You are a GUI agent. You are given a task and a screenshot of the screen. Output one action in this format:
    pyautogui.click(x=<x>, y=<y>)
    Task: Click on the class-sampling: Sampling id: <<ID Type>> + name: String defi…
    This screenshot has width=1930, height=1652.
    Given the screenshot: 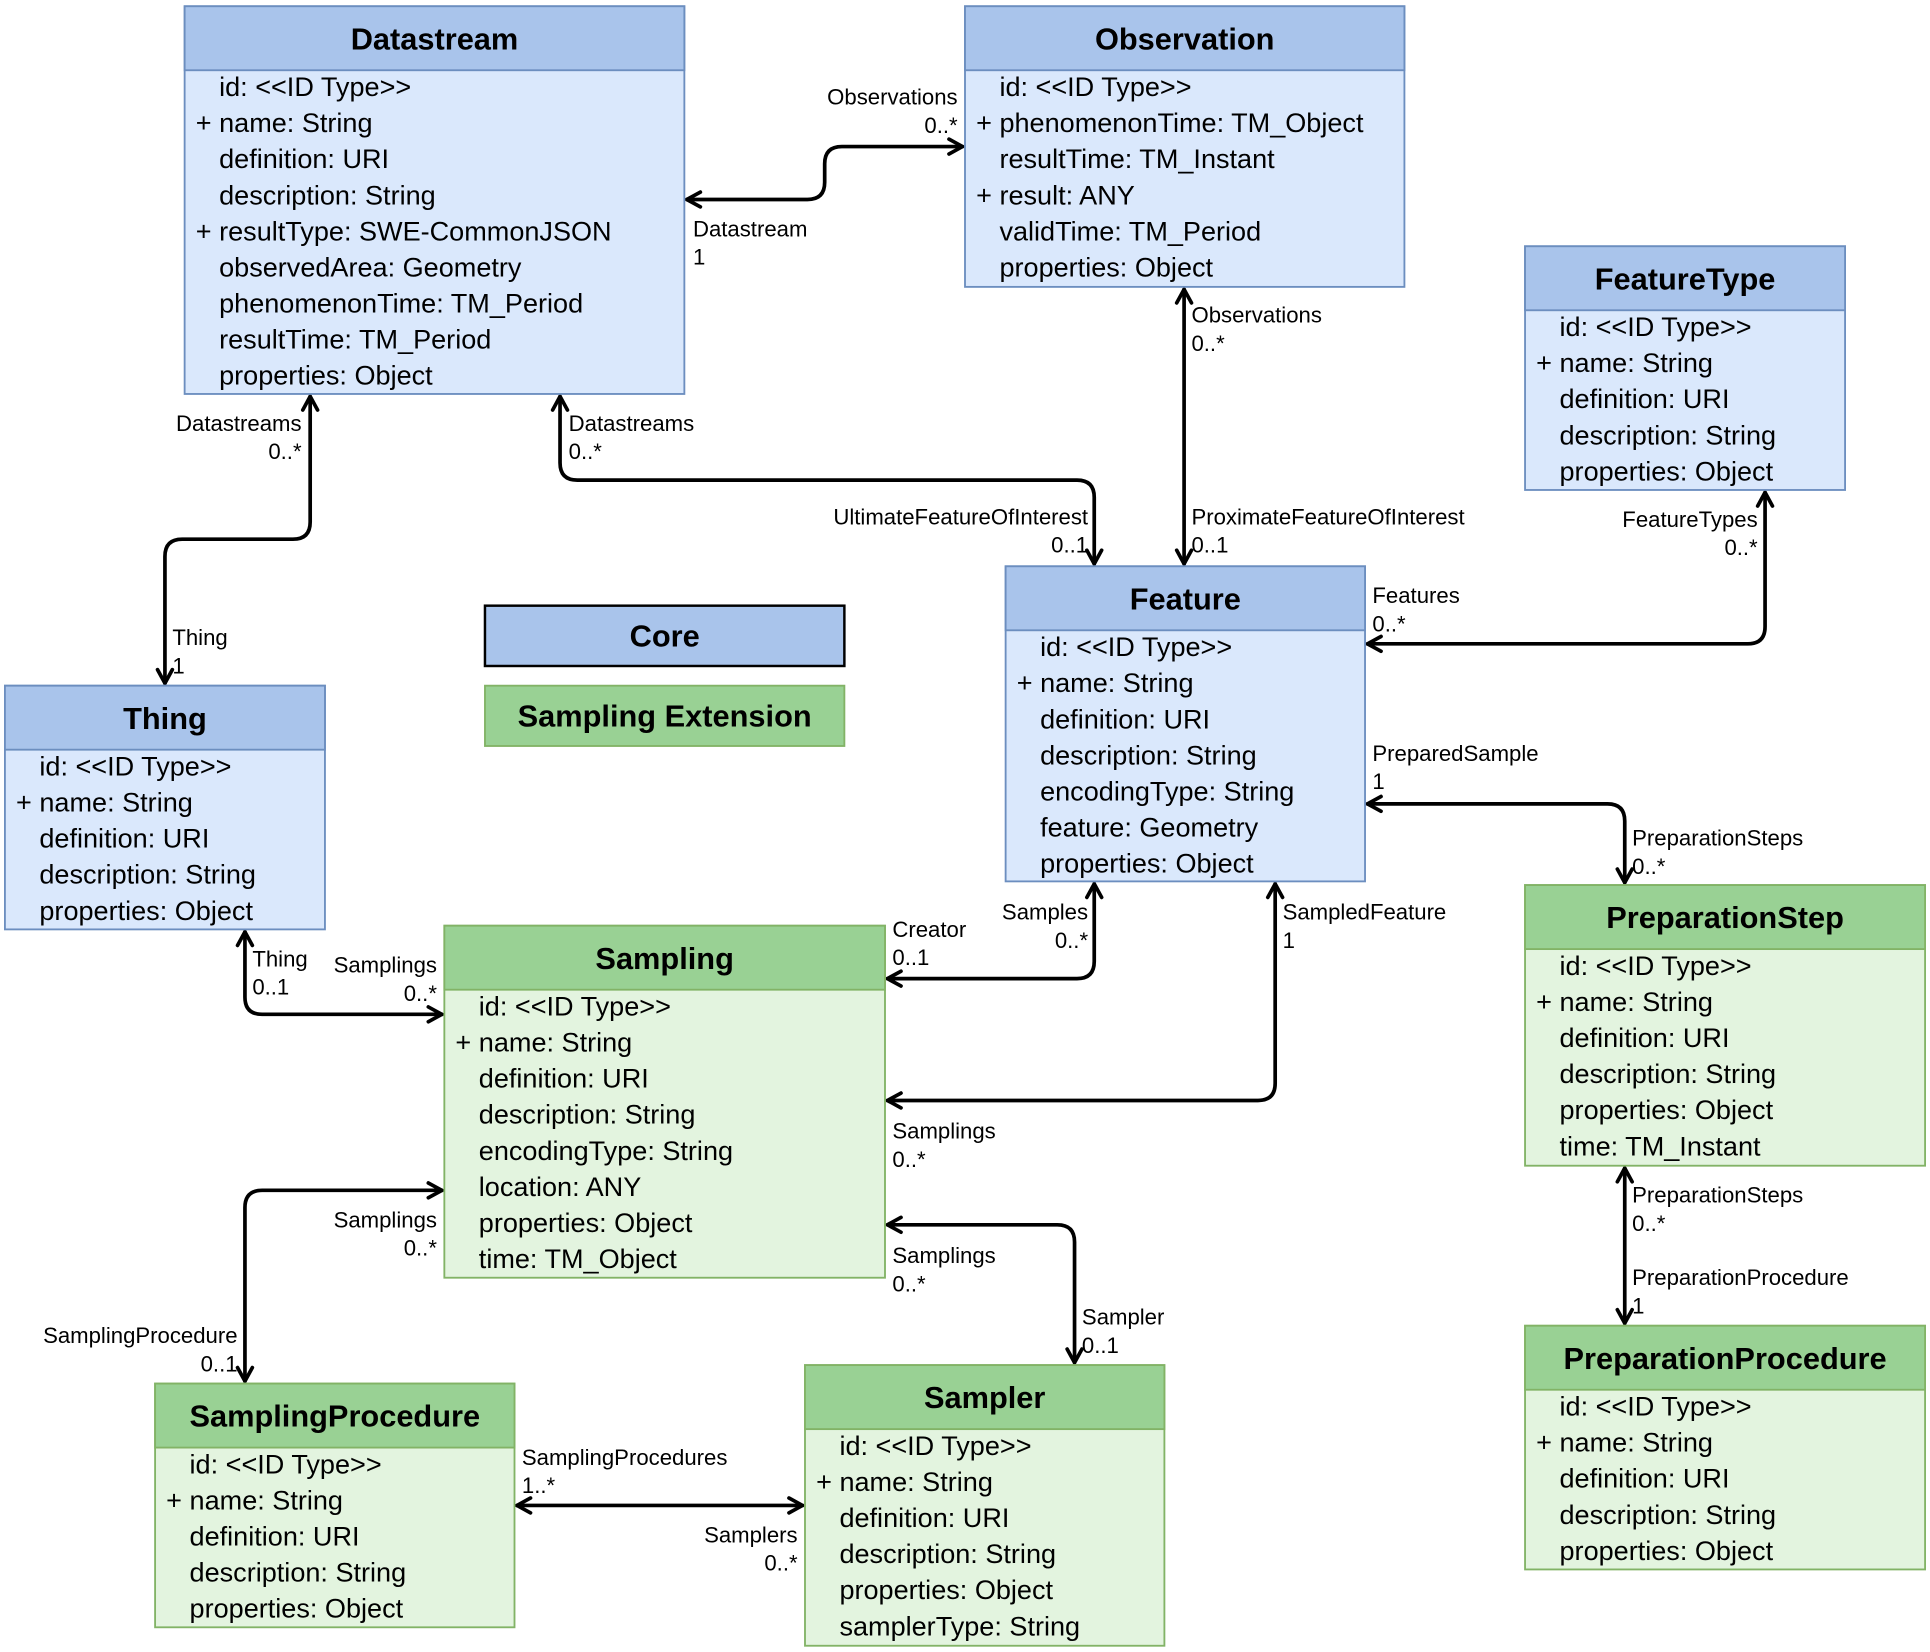 What is the action you would take?
    pyautogui.click(x=664, y=1101)
    